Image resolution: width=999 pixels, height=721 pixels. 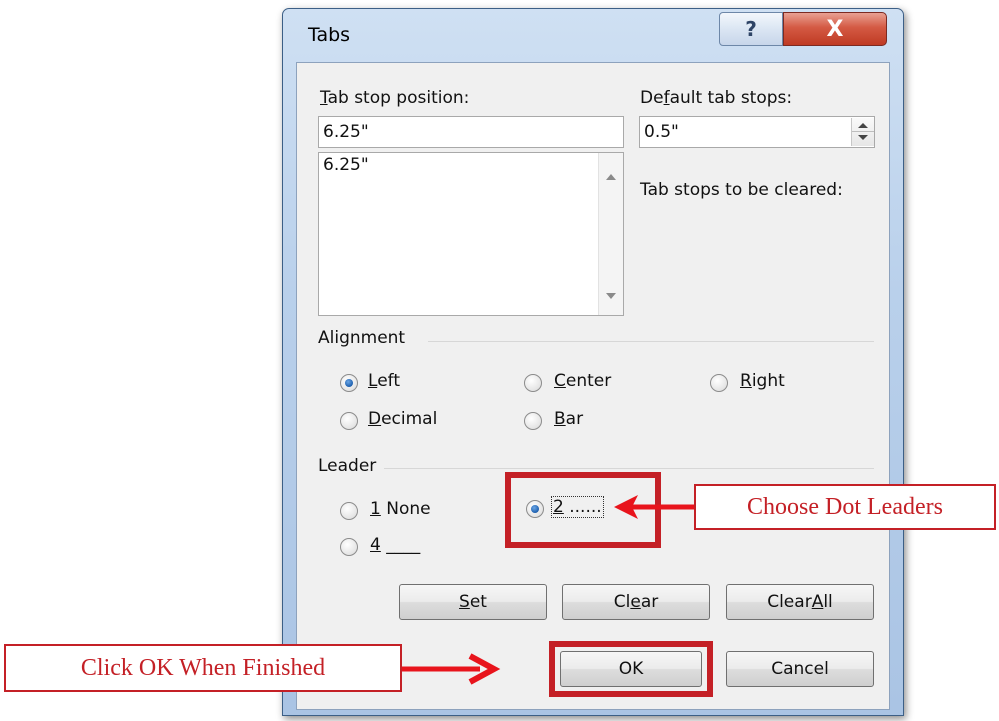 What do you see at coordinates (654, 507) in the screenshot?
I see `arrow-to-dot-leaders` at bounding box center [654, 507].